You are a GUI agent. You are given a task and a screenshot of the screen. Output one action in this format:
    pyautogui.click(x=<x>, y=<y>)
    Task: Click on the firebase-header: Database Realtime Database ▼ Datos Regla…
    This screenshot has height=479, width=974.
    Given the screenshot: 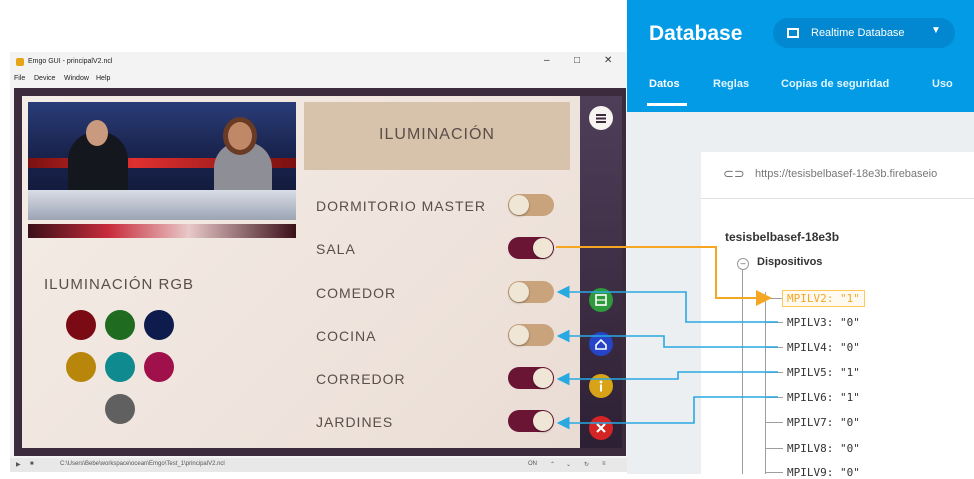 What is the action you would take?
    pyautogui.click(x=800, y=56)
    